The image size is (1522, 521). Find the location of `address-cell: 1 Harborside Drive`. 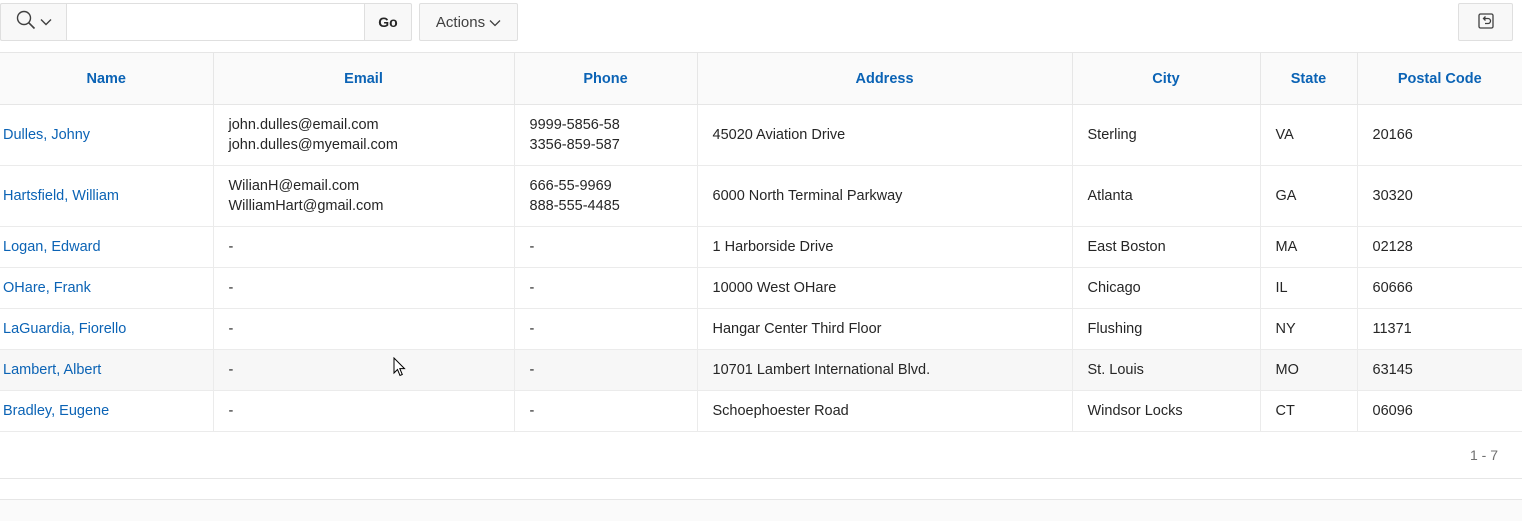

address-cell: 1 Harborside Drive is located at coordinates (885, 247).